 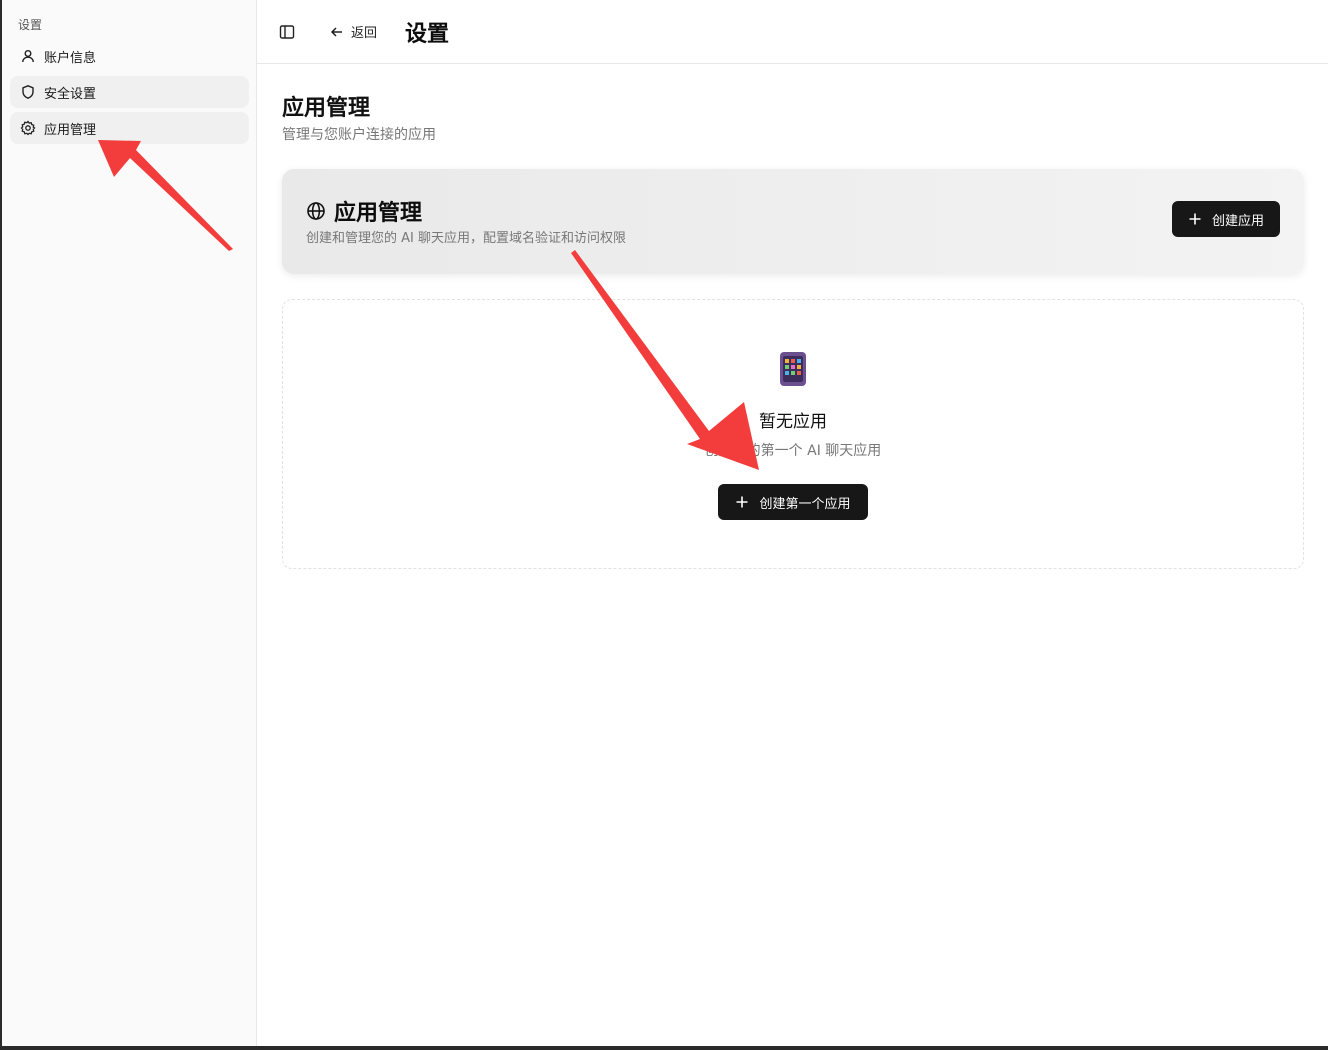 What do you see at coordinates (129, 128) in the screenshot?
I see `sidebar-item-apps: 应用管理` at bounding box center [129, 128].